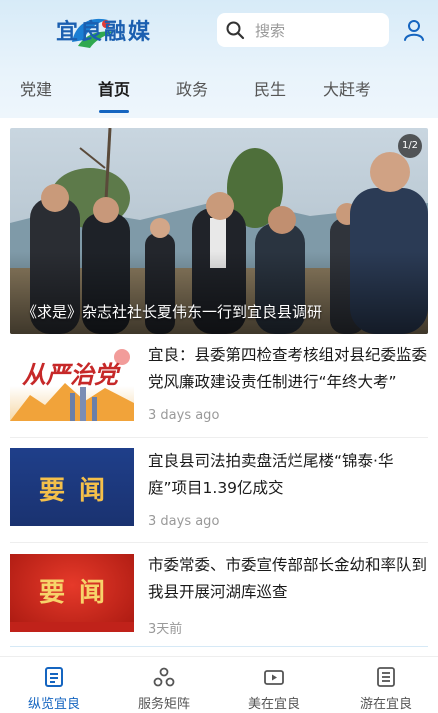 The height and width of the screenshot is (713, 438). Describe the element at coordinates (114, 88) in the screenshot. I see `tab-home: 首页` at that location.